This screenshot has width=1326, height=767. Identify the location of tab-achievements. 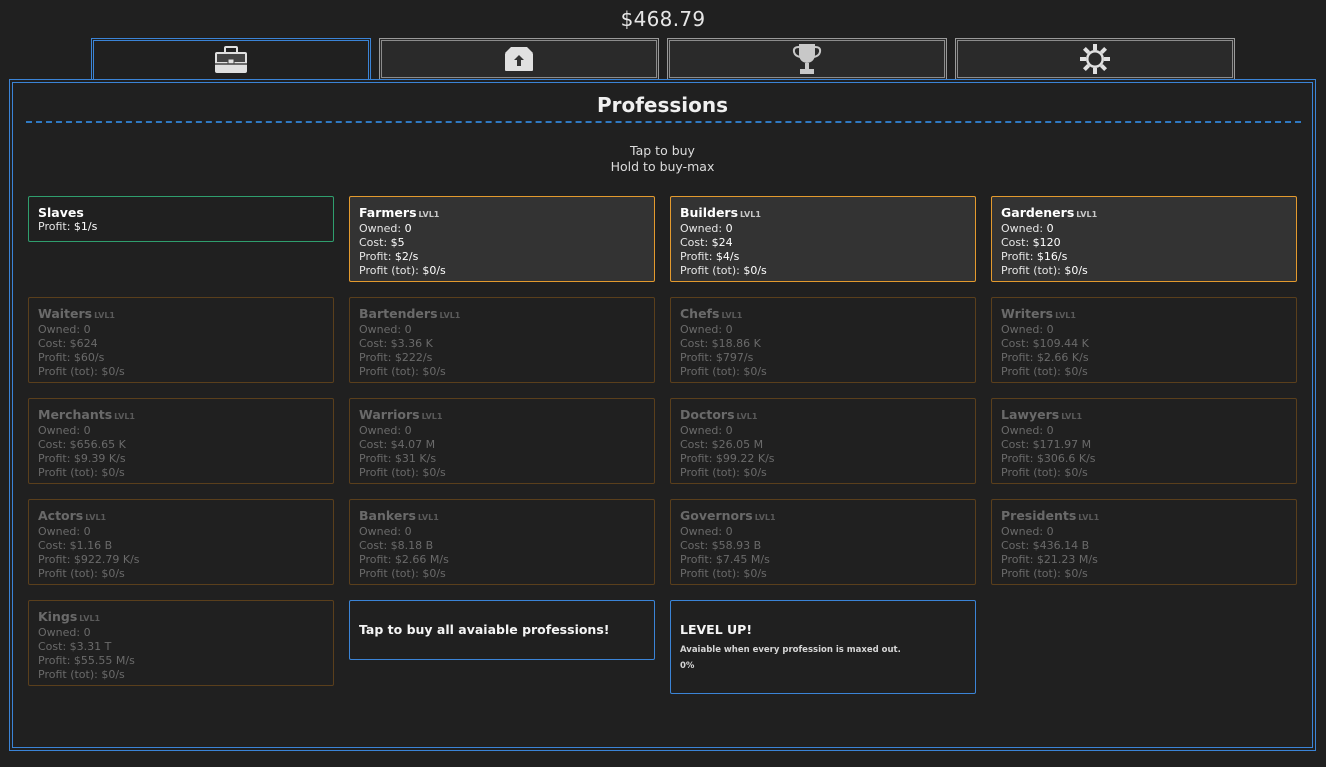
(807, 58).